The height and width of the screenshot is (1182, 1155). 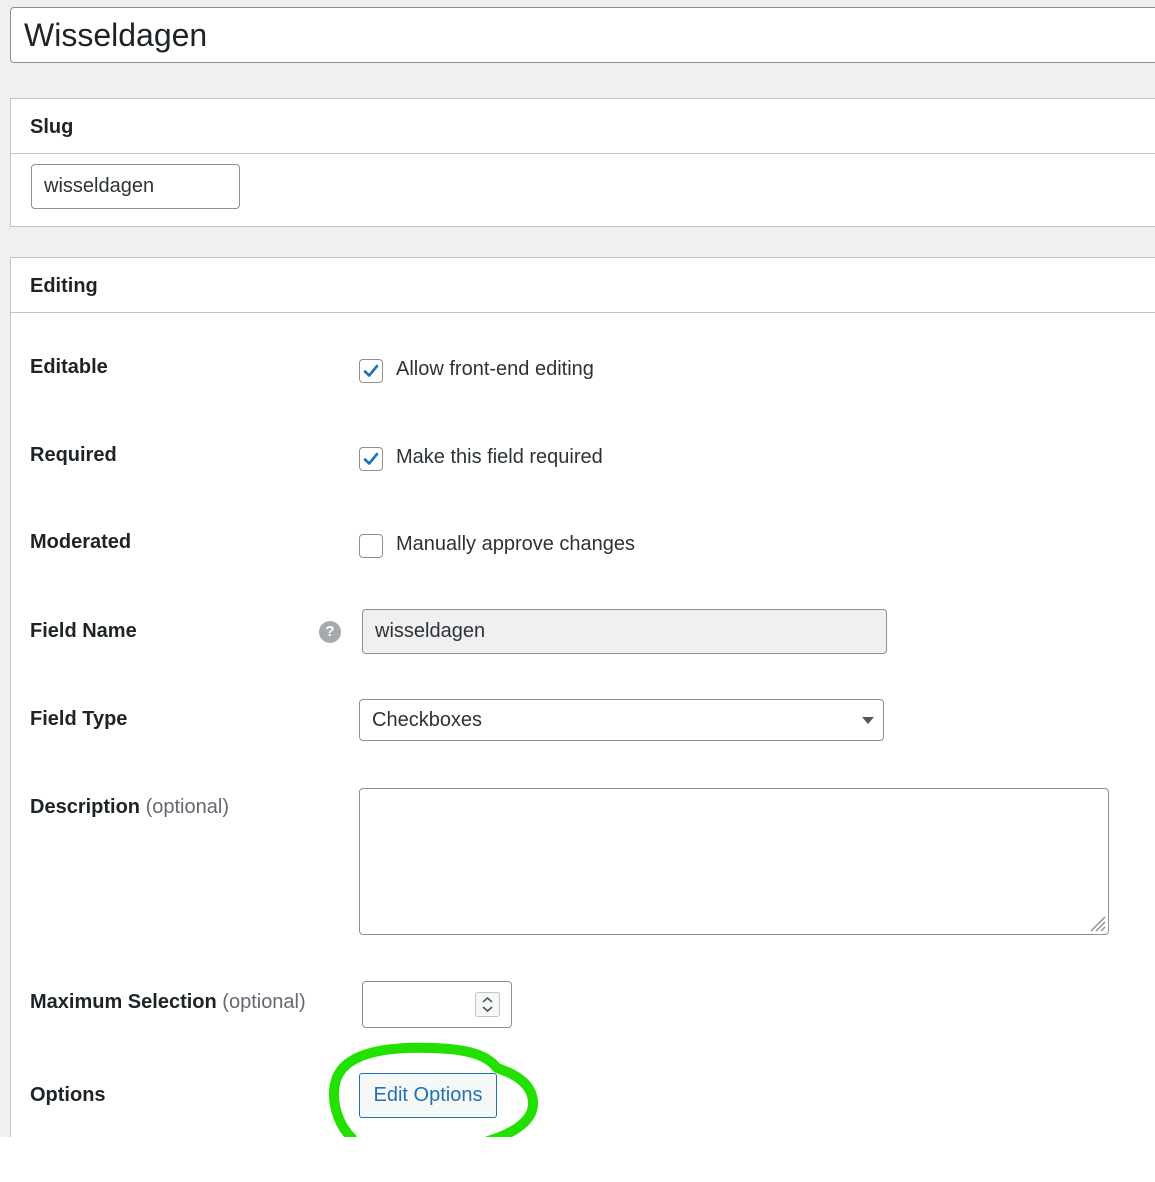 What do you see at coordinates (264, 1002) in the screenshot?
I see `max-selection-optional-hint: (optional)` at bounding box center [264, 1002].